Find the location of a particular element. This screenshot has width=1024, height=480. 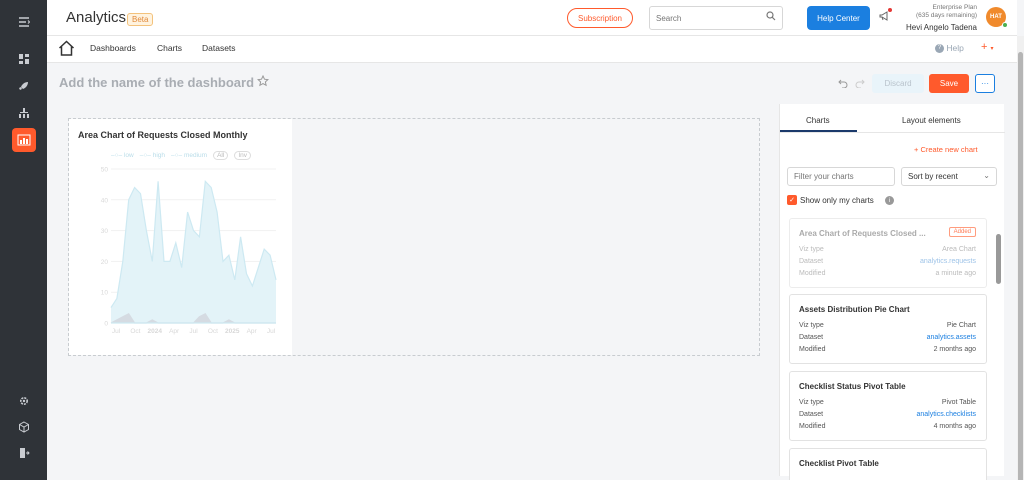

card-value: a minute ago is located at coordinates (955, 273).